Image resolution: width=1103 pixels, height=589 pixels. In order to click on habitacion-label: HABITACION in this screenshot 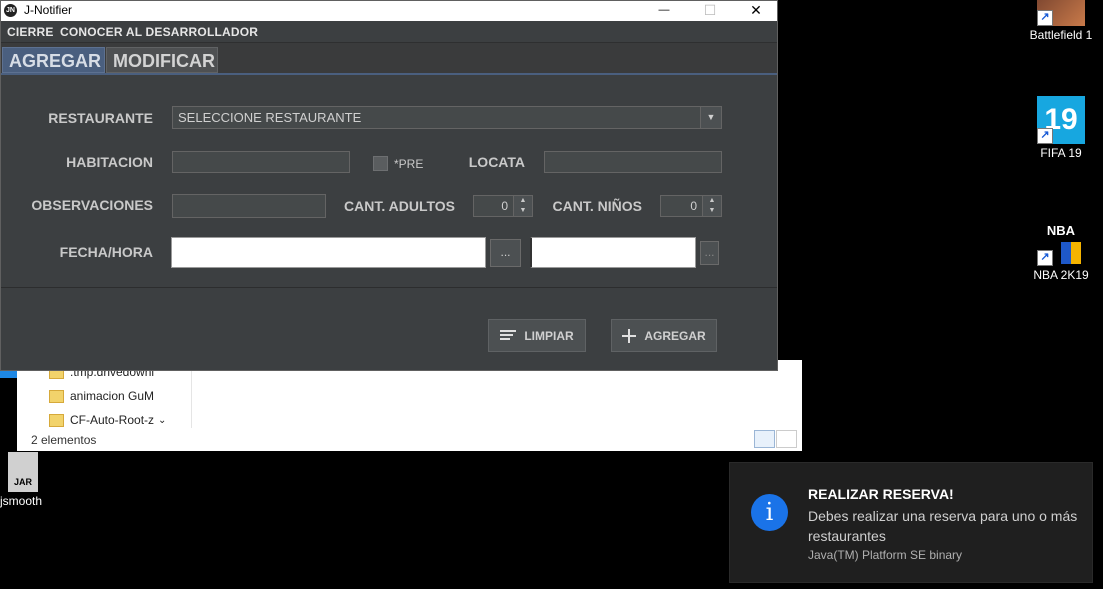, I will do `click(109, 162)`.